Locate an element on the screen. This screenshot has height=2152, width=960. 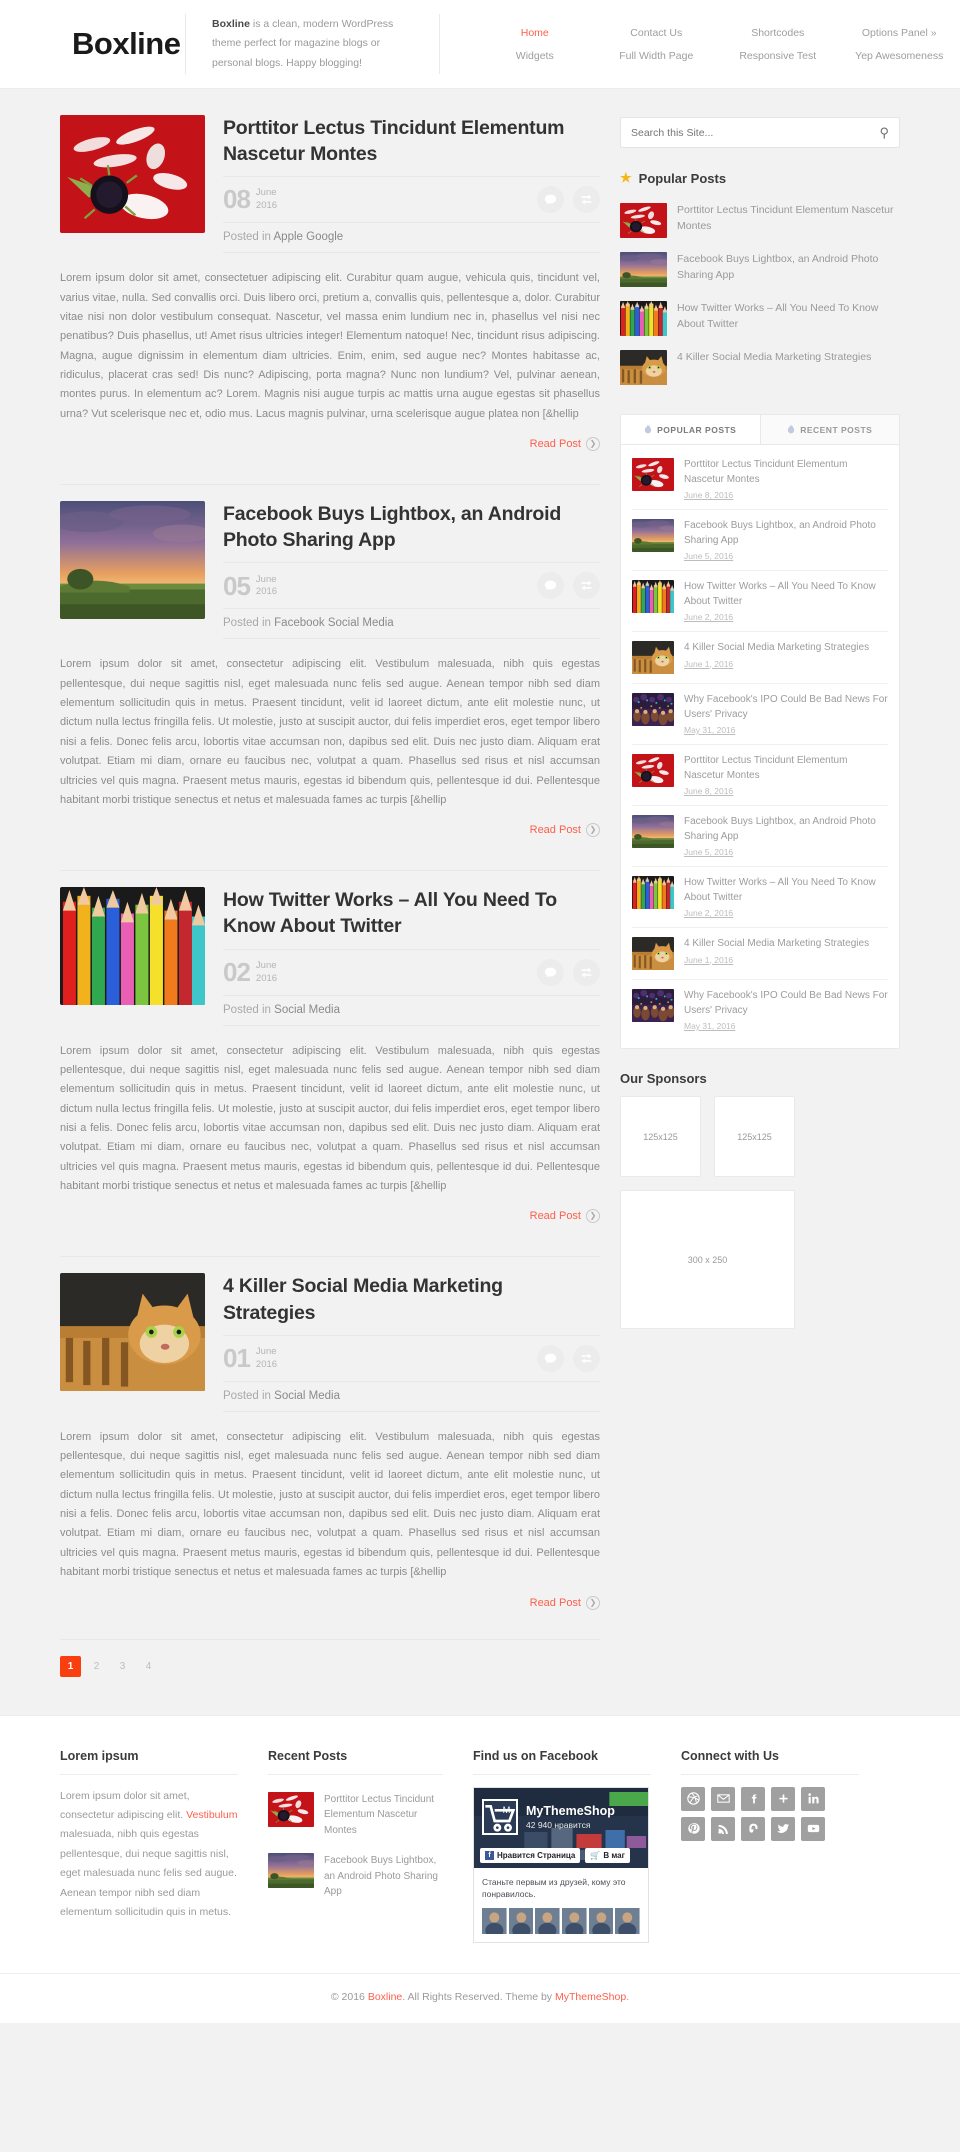
nav-item-options-panel: Options Panel » is located at coordinates (899, 33).